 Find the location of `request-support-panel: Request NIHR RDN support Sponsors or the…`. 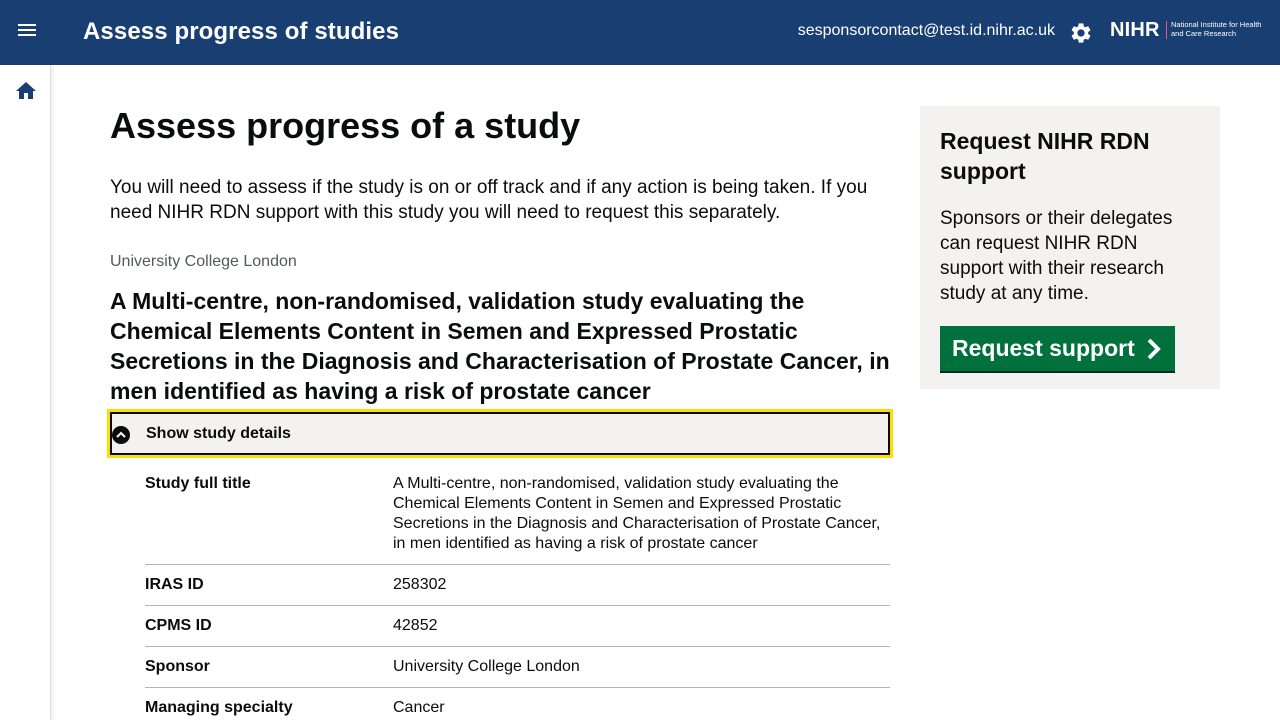

request-support-panel: Request NIHR RDN support Sponsors or the… is located at coordinates (1070, 247).